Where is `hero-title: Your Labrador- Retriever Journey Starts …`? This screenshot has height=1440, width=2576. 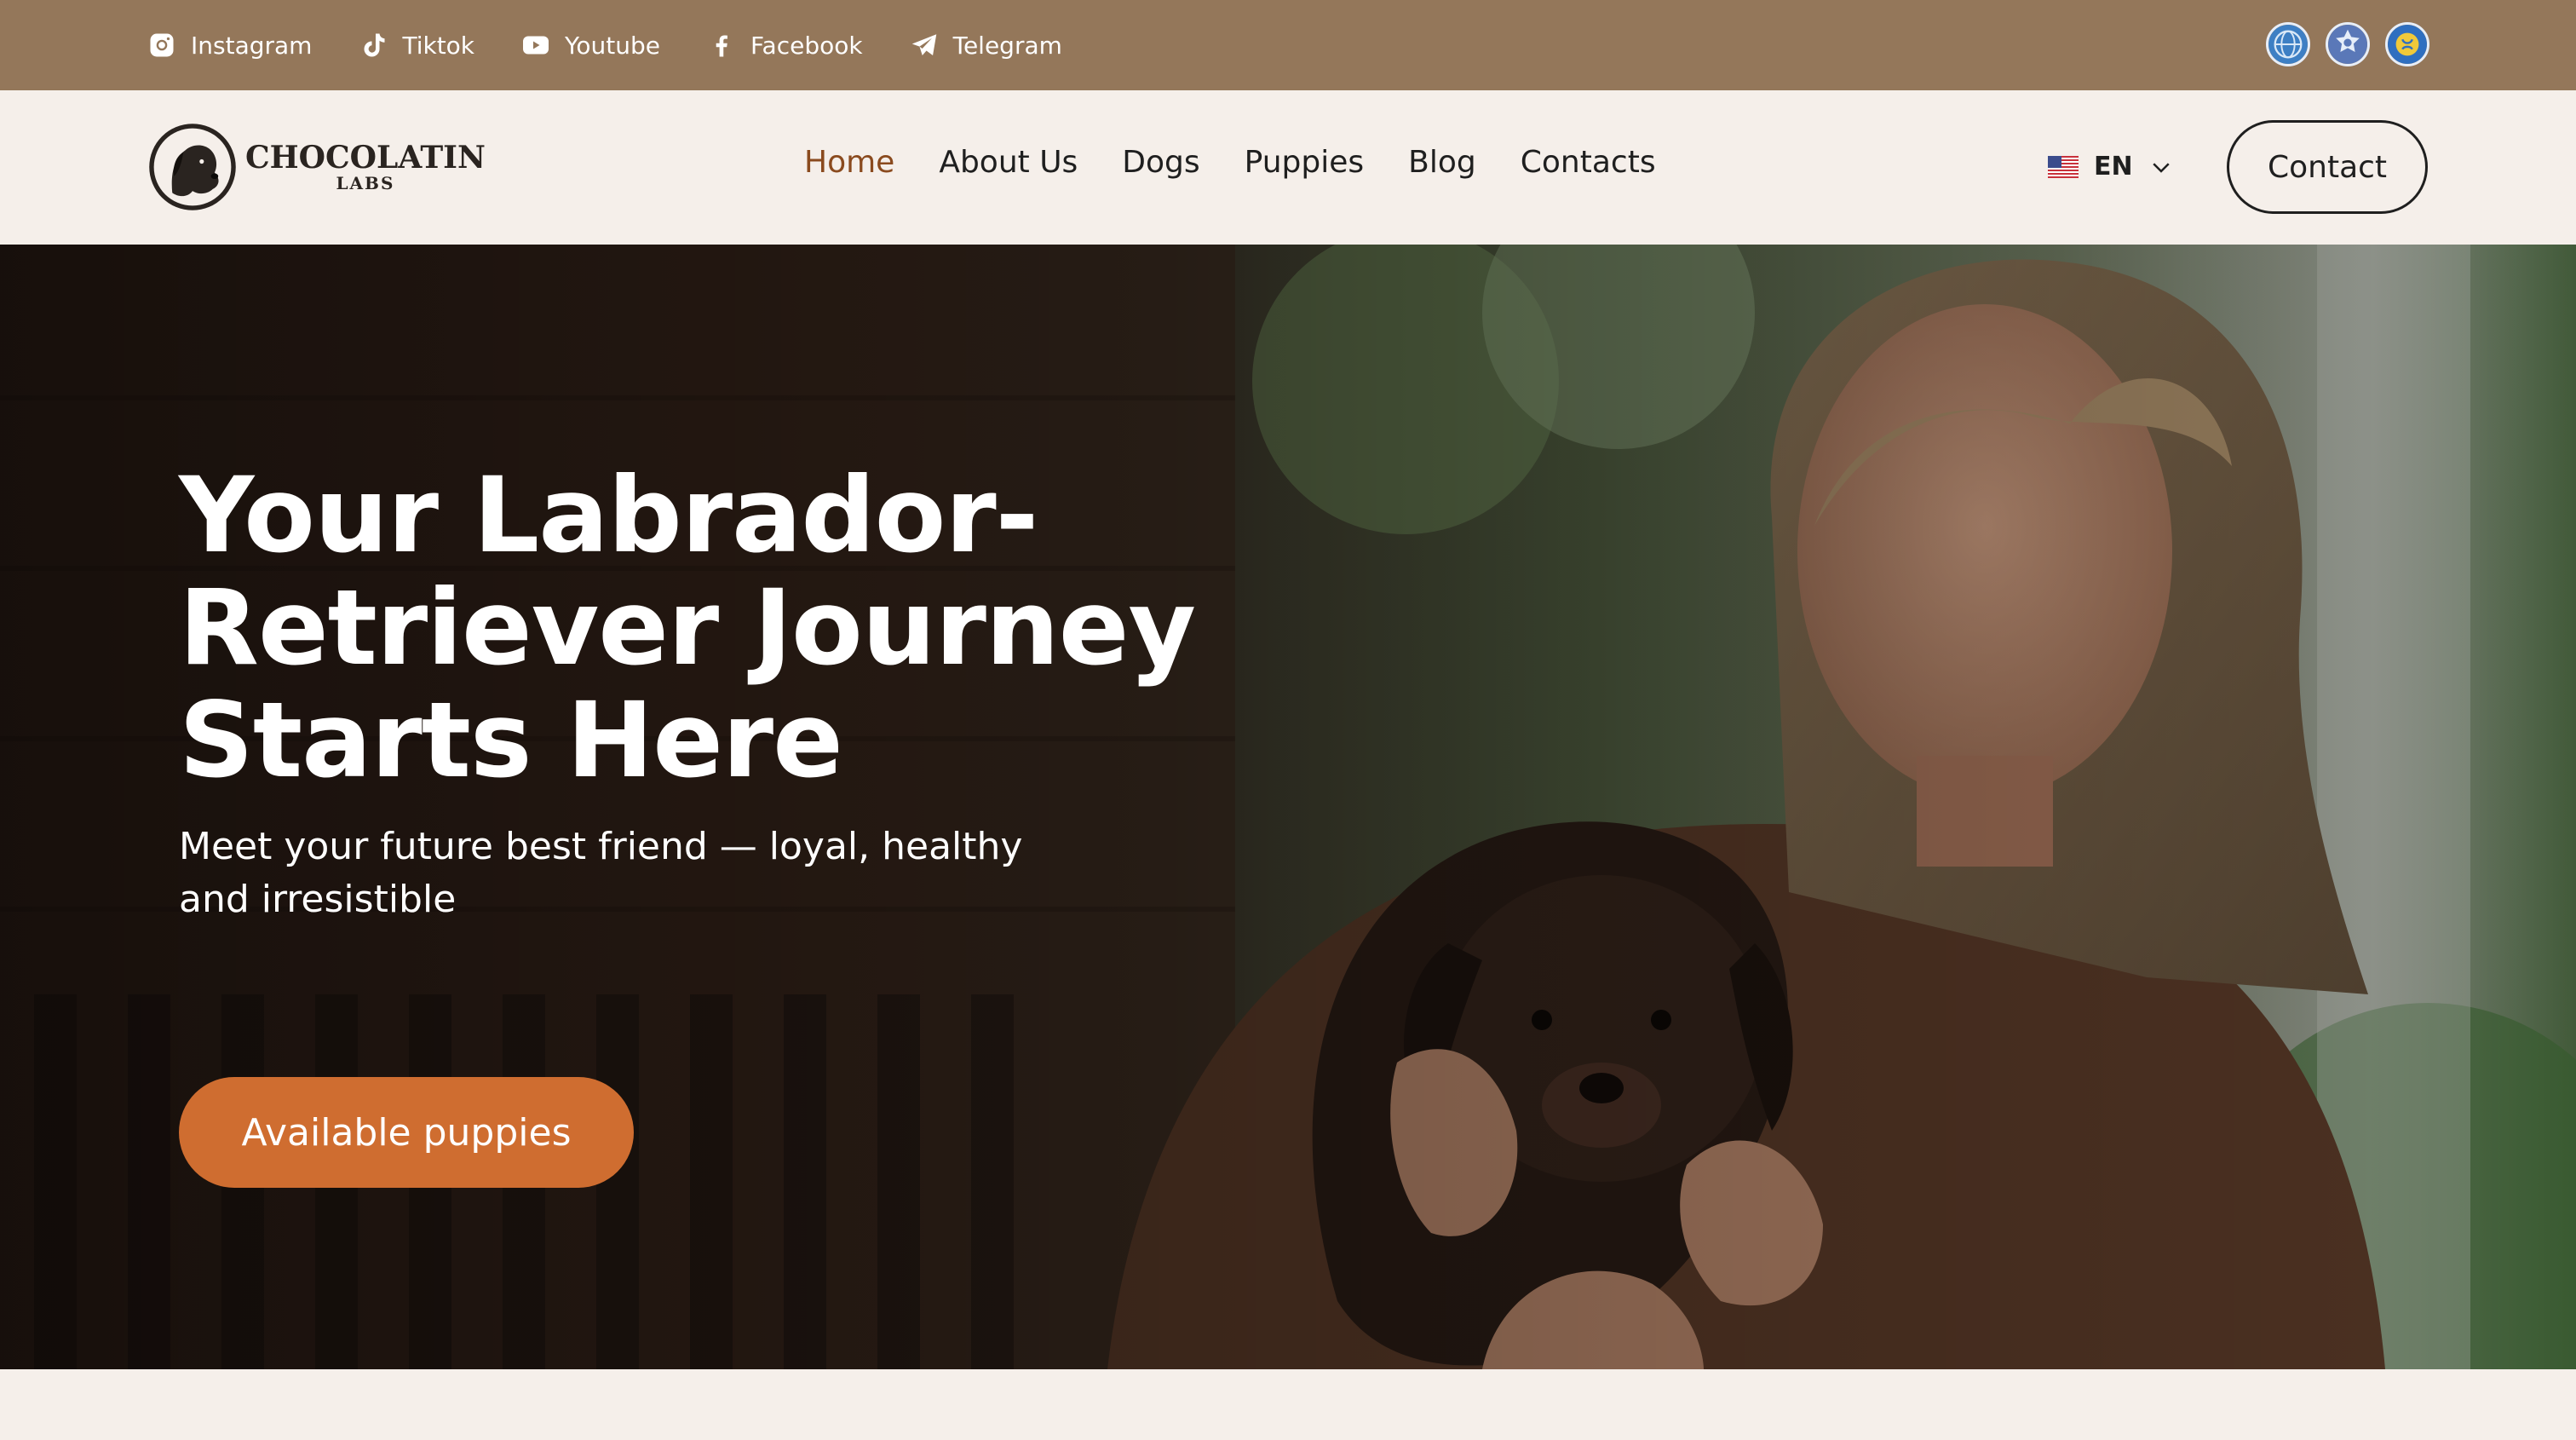 hero-title: Your Labrador- Retriever Journey Starts … is located at coordinates (732, 628).